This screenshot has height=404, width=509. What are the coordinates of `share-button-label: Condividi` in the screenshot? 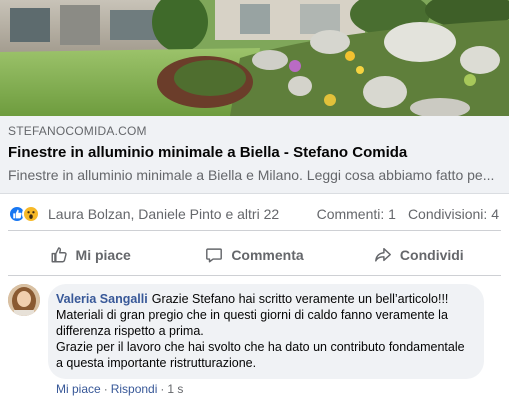 It's located at (431, 255).